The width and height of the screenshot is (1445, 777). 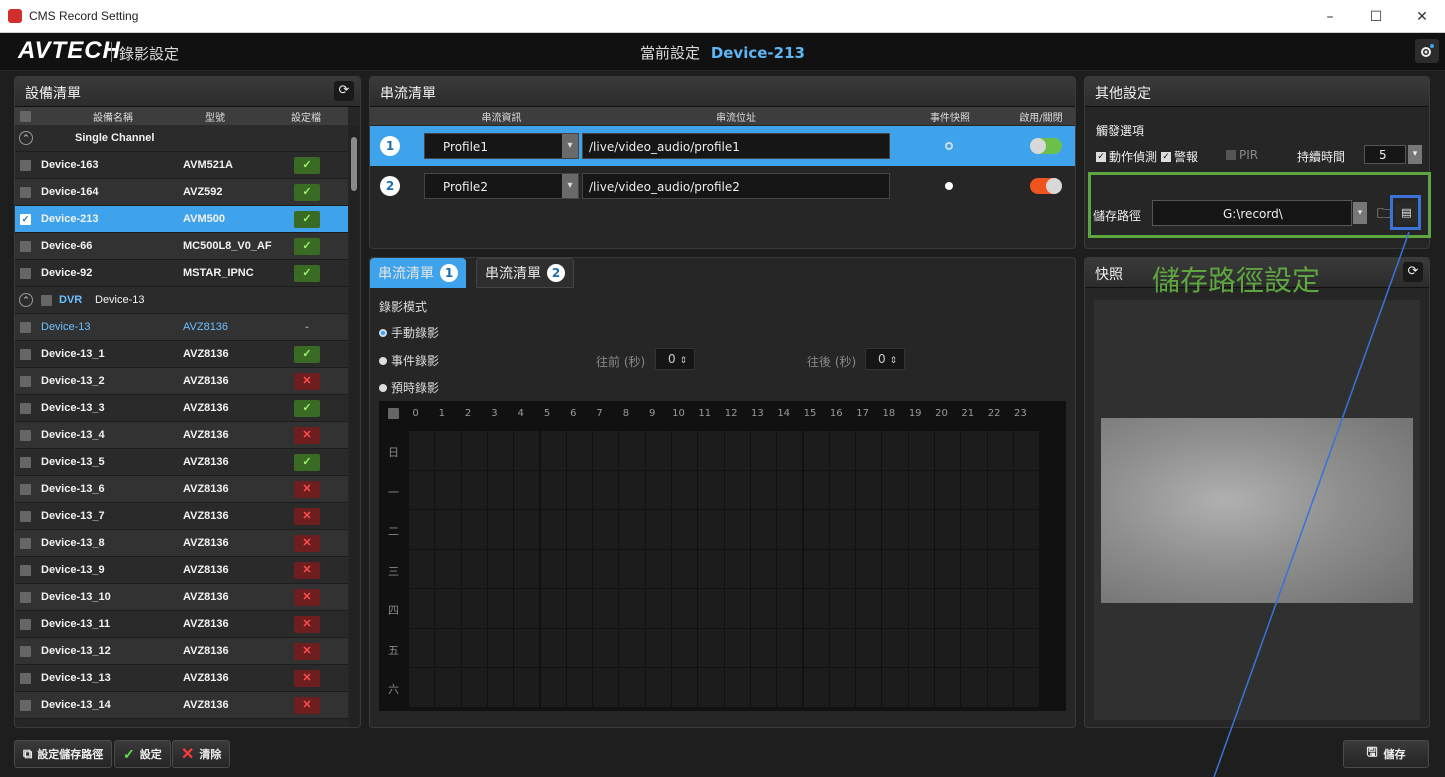 I want to click on device-row: Device-13_5 AVZ8136 ✓, so click(x=181, y=462).